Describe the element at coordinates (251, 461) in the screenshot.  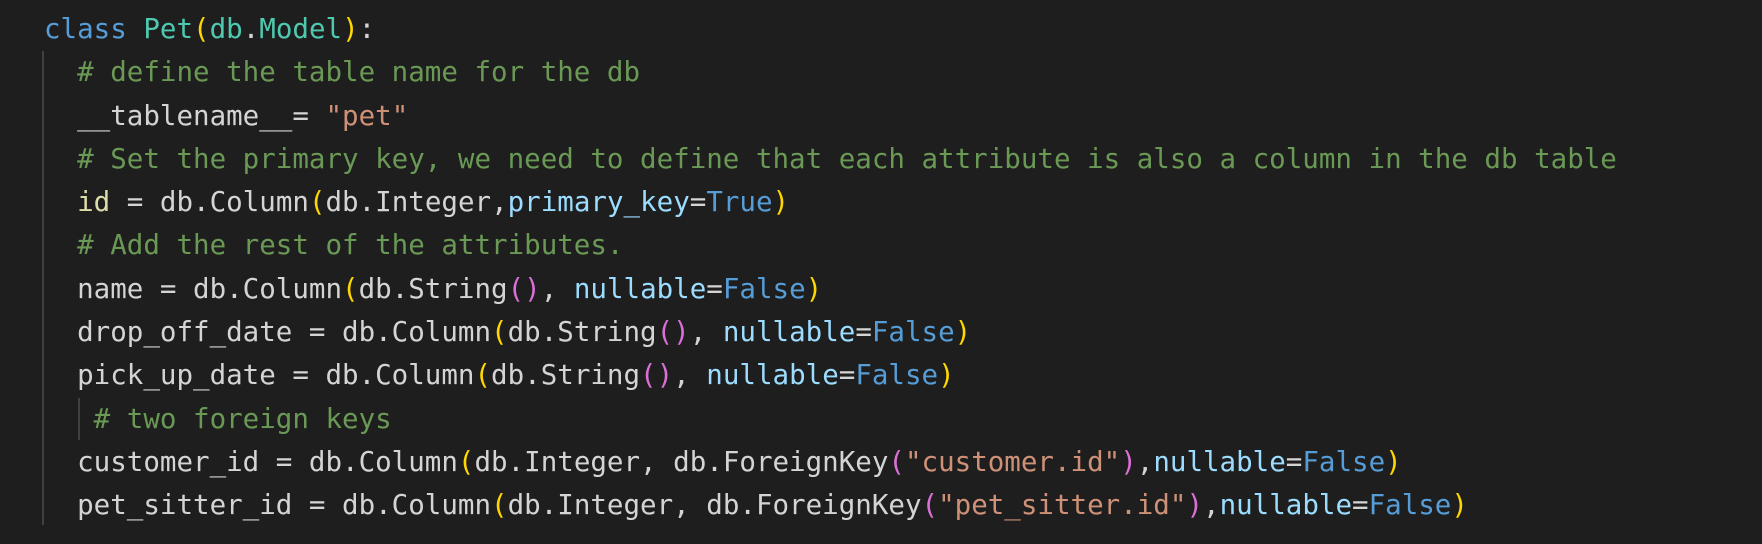
I see `code-token: customer_id = db.Column` at that location.